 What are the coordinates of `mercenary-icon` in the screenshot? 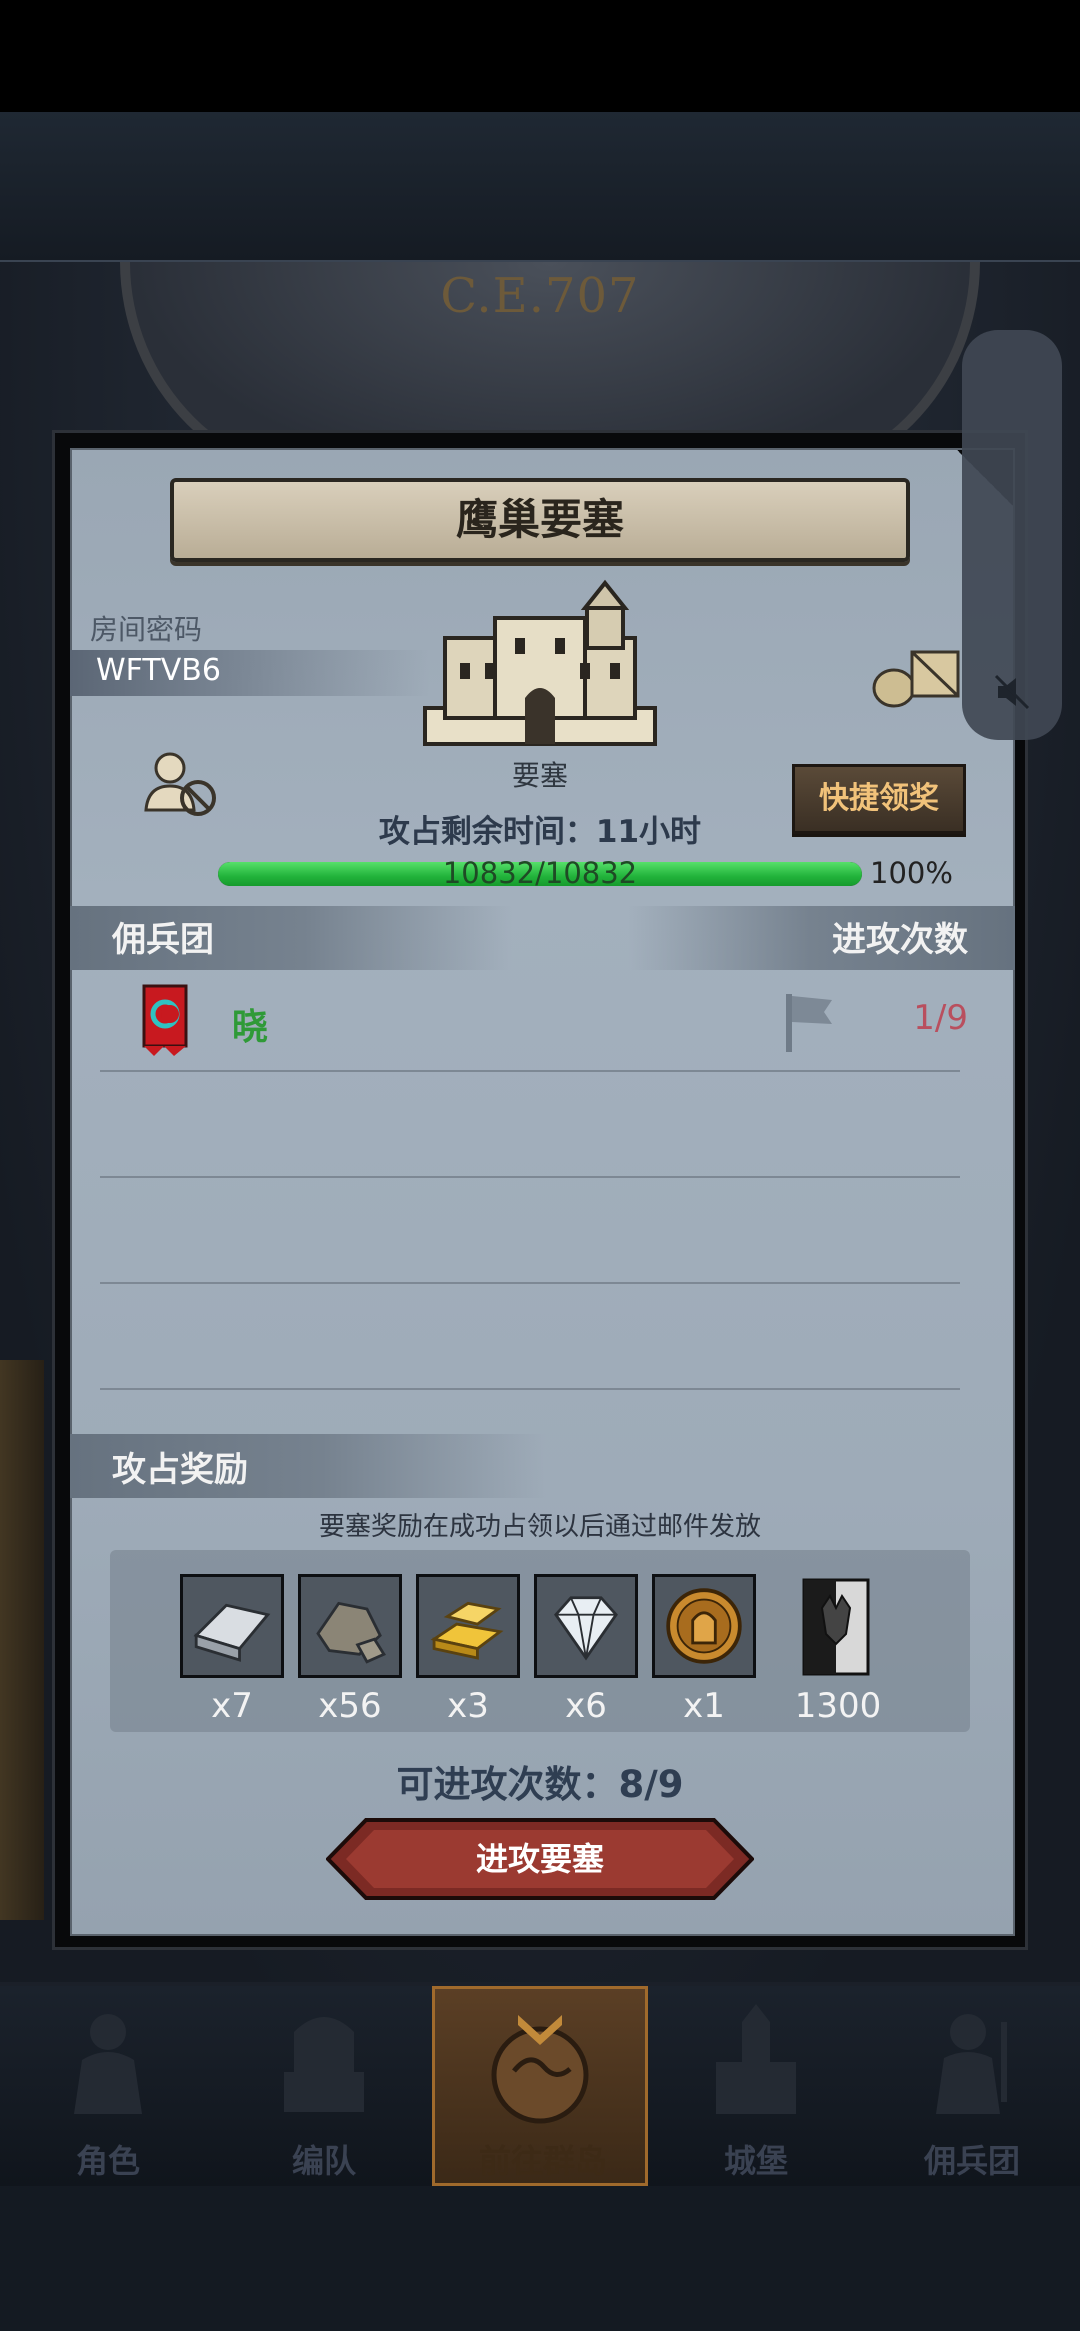 It's located at (971, 2064).